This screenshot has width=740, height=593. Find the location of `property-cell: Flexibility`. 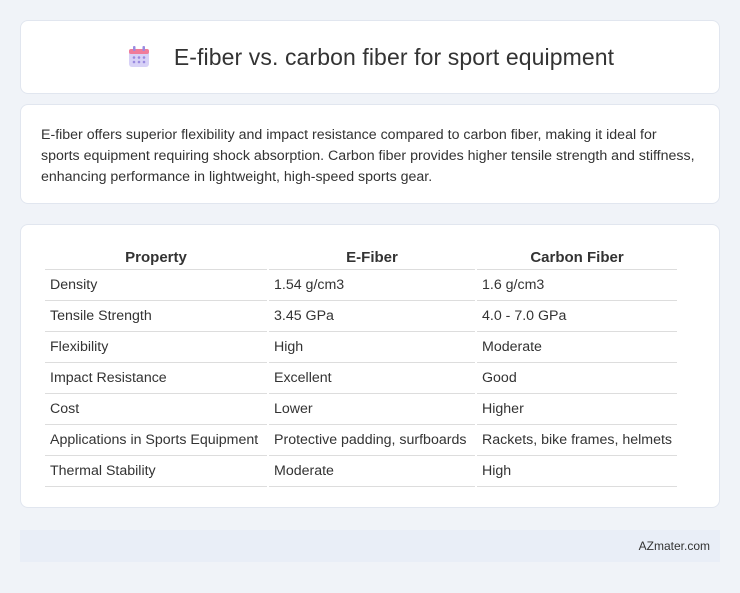

property-cell: Flexibility is located at coordinates (156, 347).